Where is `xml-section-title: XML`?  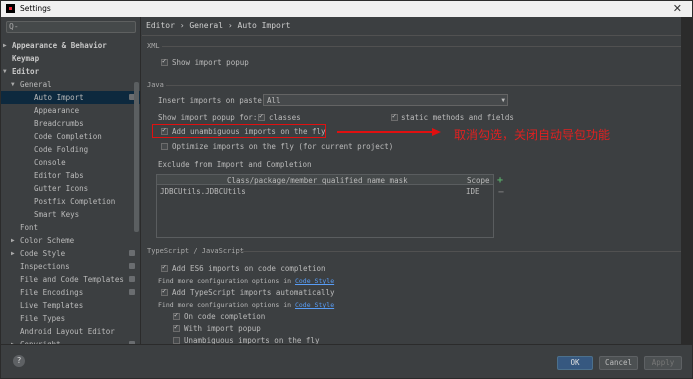 xml-section-title: XML is located at coordinates (153, 46).